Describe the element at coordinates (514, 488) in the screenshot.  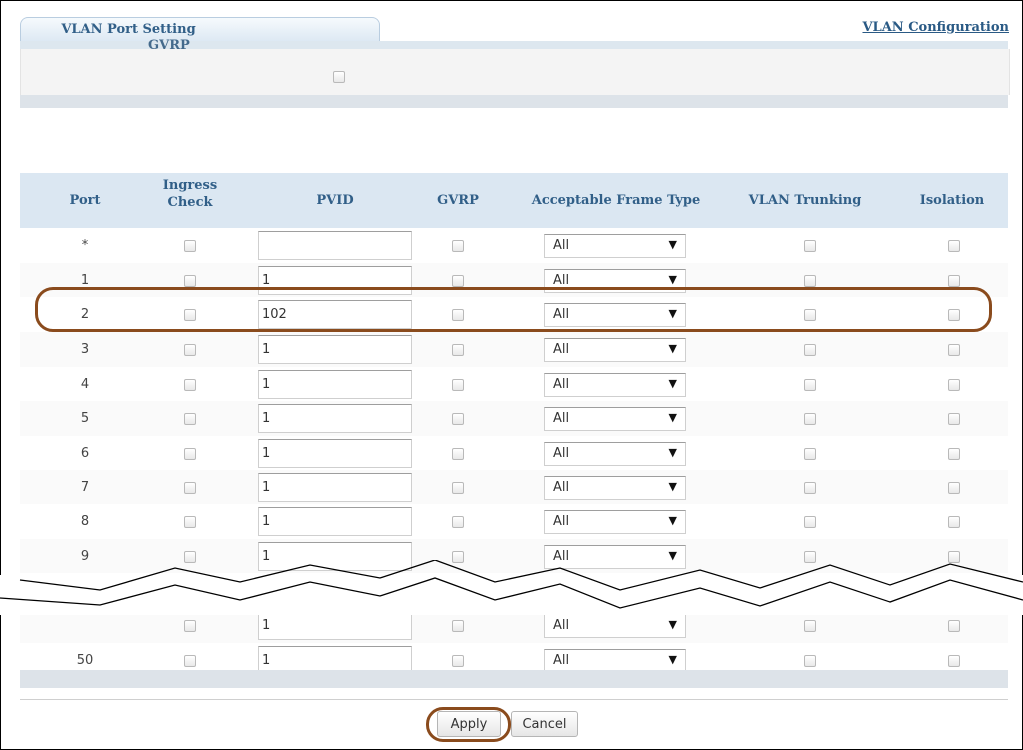
I see `table-row: 7 1 All ▼` at that location.